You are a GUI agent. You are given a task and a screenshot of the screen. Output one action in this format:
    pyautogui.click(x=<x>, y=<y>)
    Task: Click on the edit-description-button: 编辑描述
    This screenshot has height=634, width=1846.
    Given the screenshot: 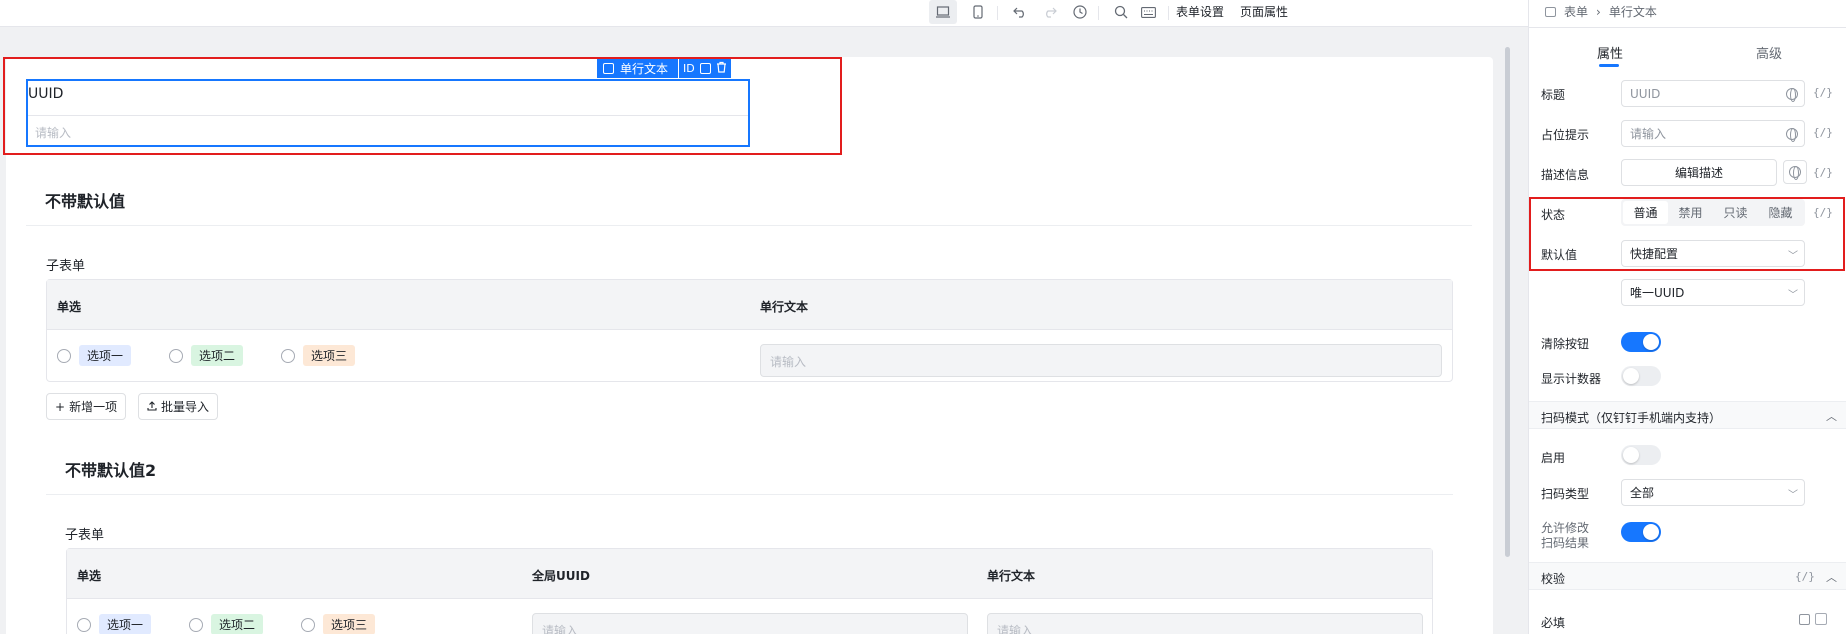 What is the action you would take?
    pyautogui.click(x=1699, y=172)
    